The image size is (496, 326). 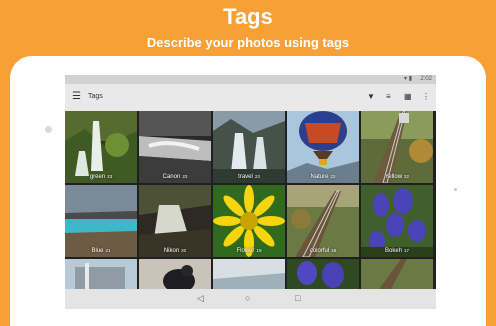 What do you see at coordinates (426, 79) in the screenshot?
I see `status-time: 2:02` at bounding box center [426, 79].